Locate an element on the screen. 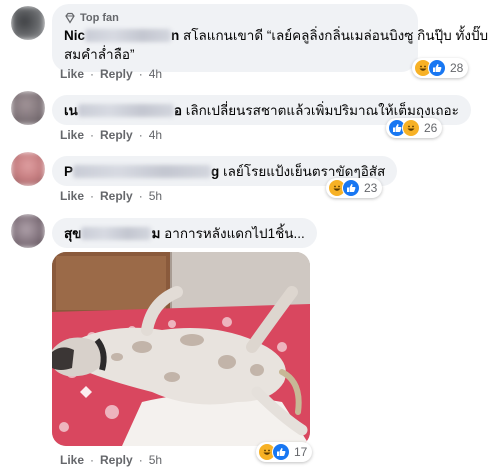 This screenshot has width=496, height=476. name-tail: อ is located at coordinates (177, 110).